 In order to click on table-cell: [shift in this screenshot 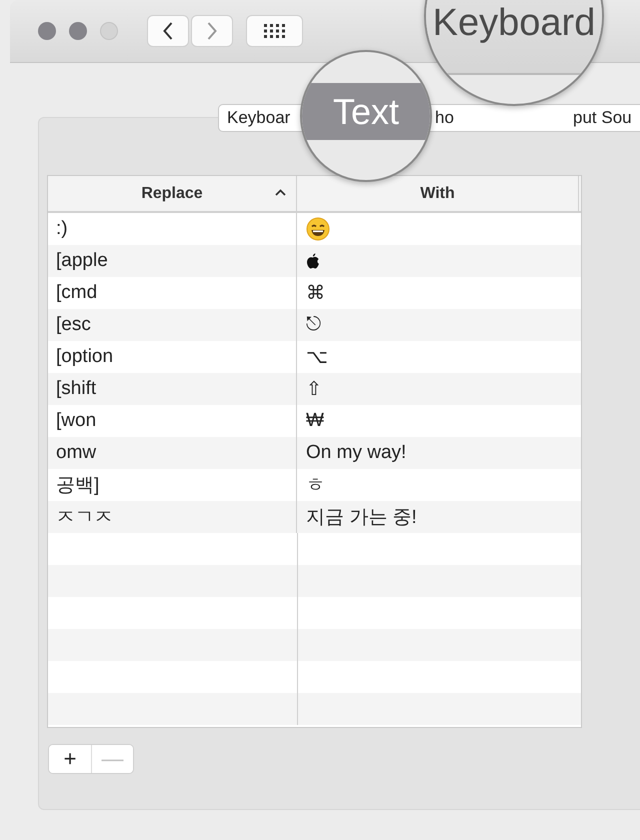, I will do `click(172, 389)`.